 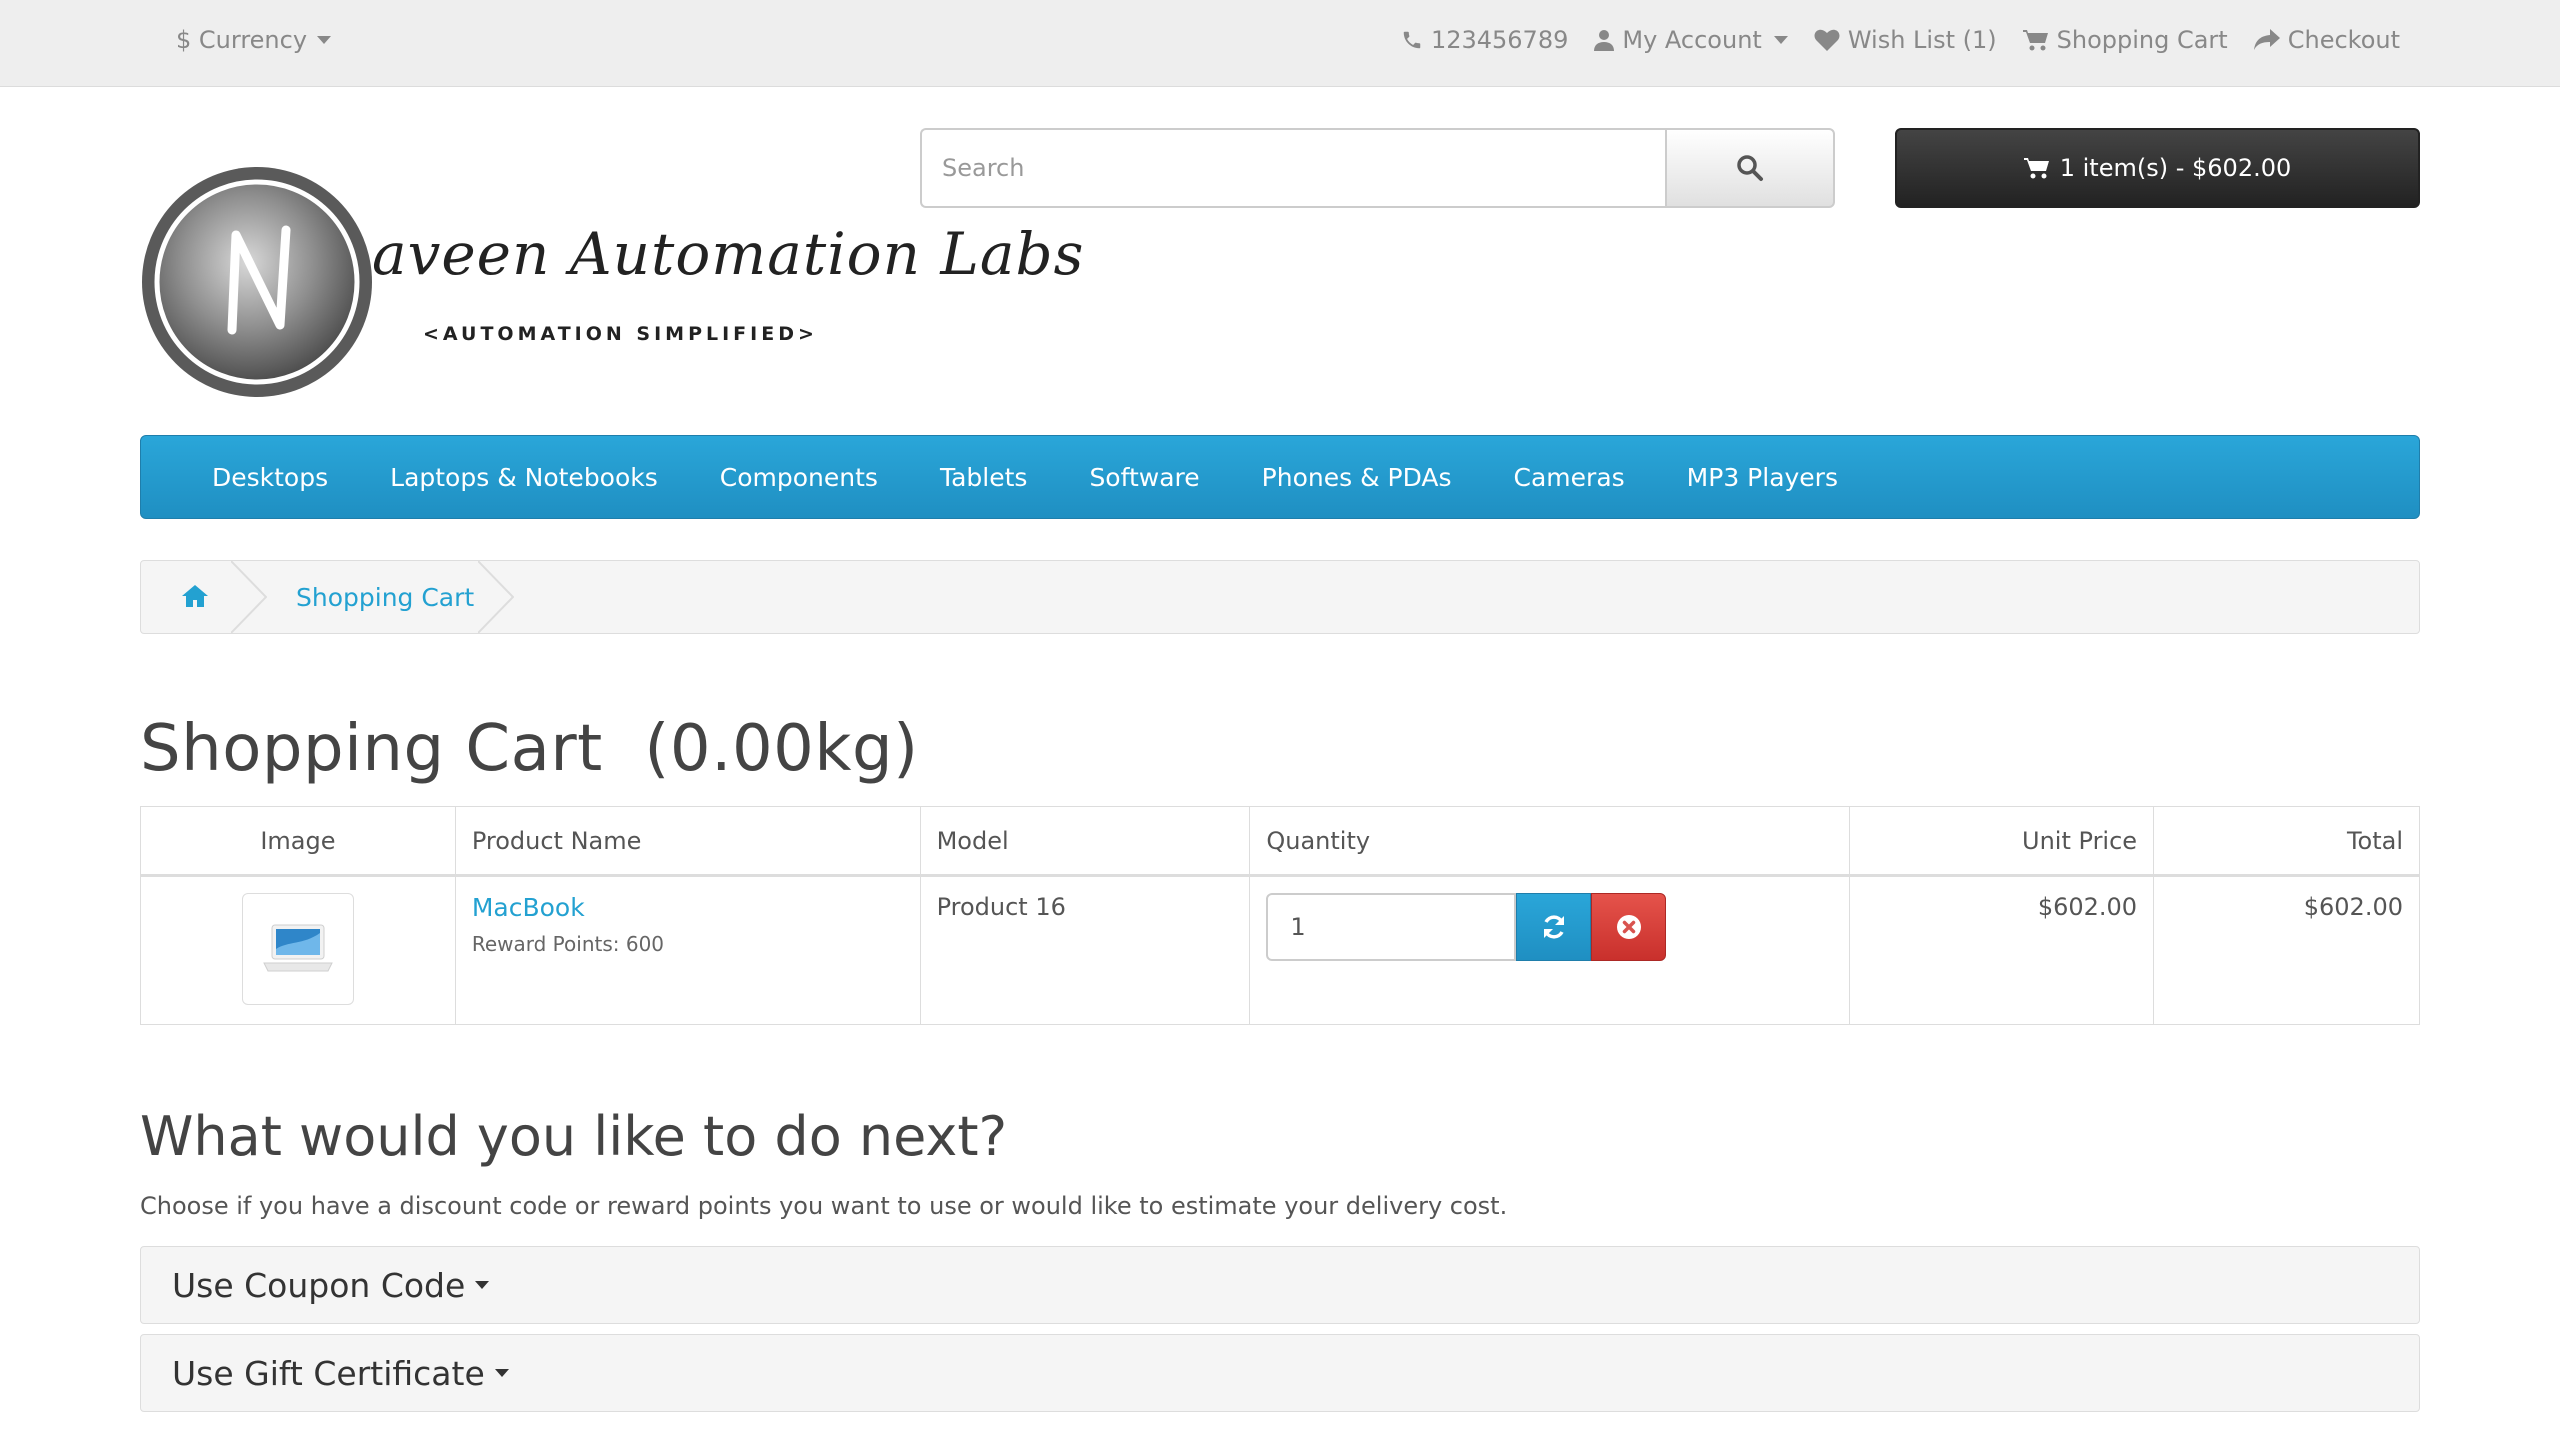 I want to click on cart-total-label: 1 item(s) - $602.00, so click(x=2175, y=168).